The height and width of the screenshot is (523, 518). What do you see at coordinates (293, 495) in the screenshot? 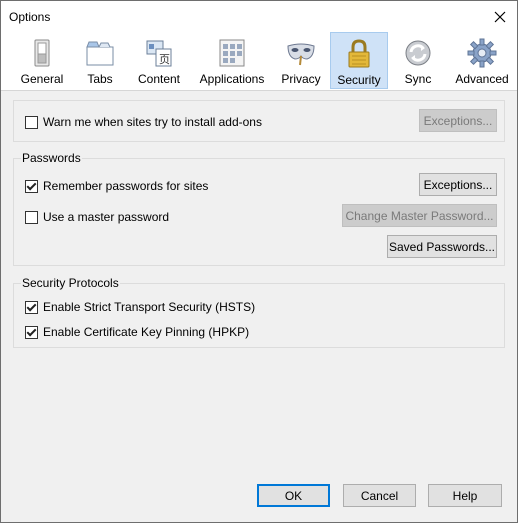
I see `ok-button: OK` at bounding box center [293, 495].